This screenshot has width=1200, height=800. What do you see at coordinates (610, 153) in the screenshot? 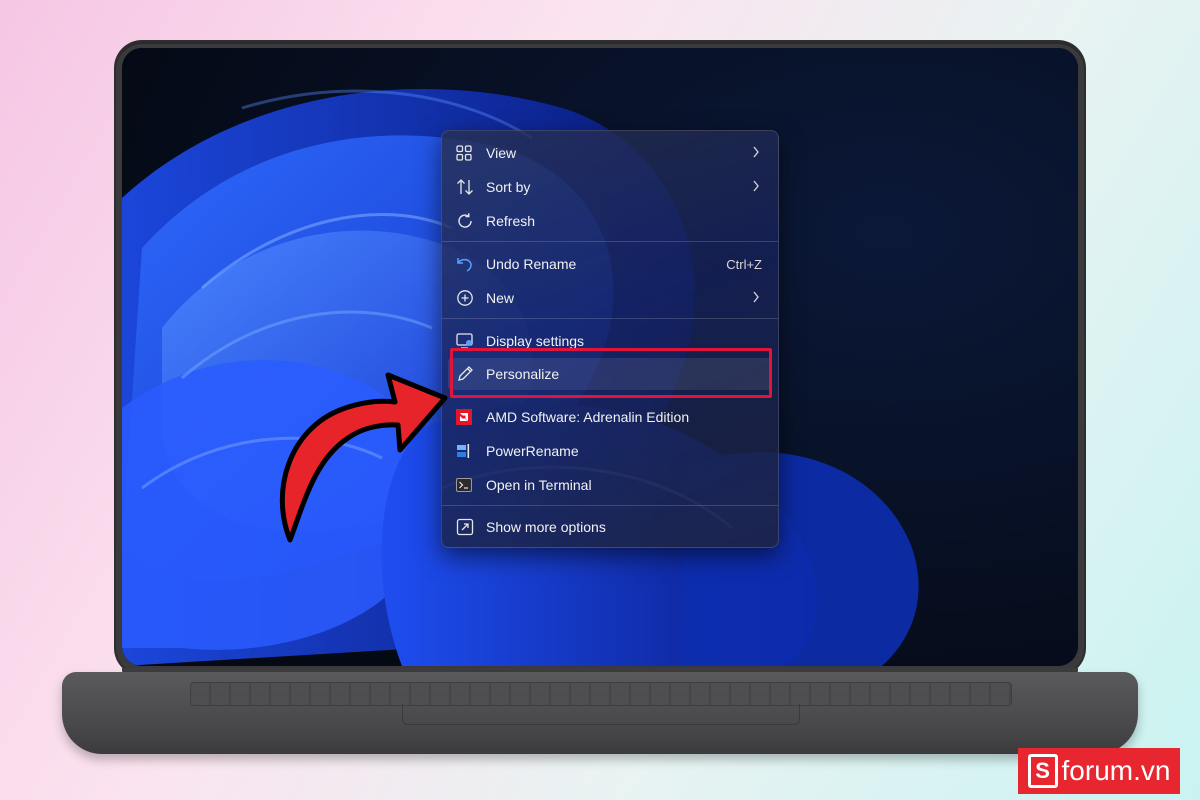
I see `menu-item-view: View` at bounding box center [610, 153].